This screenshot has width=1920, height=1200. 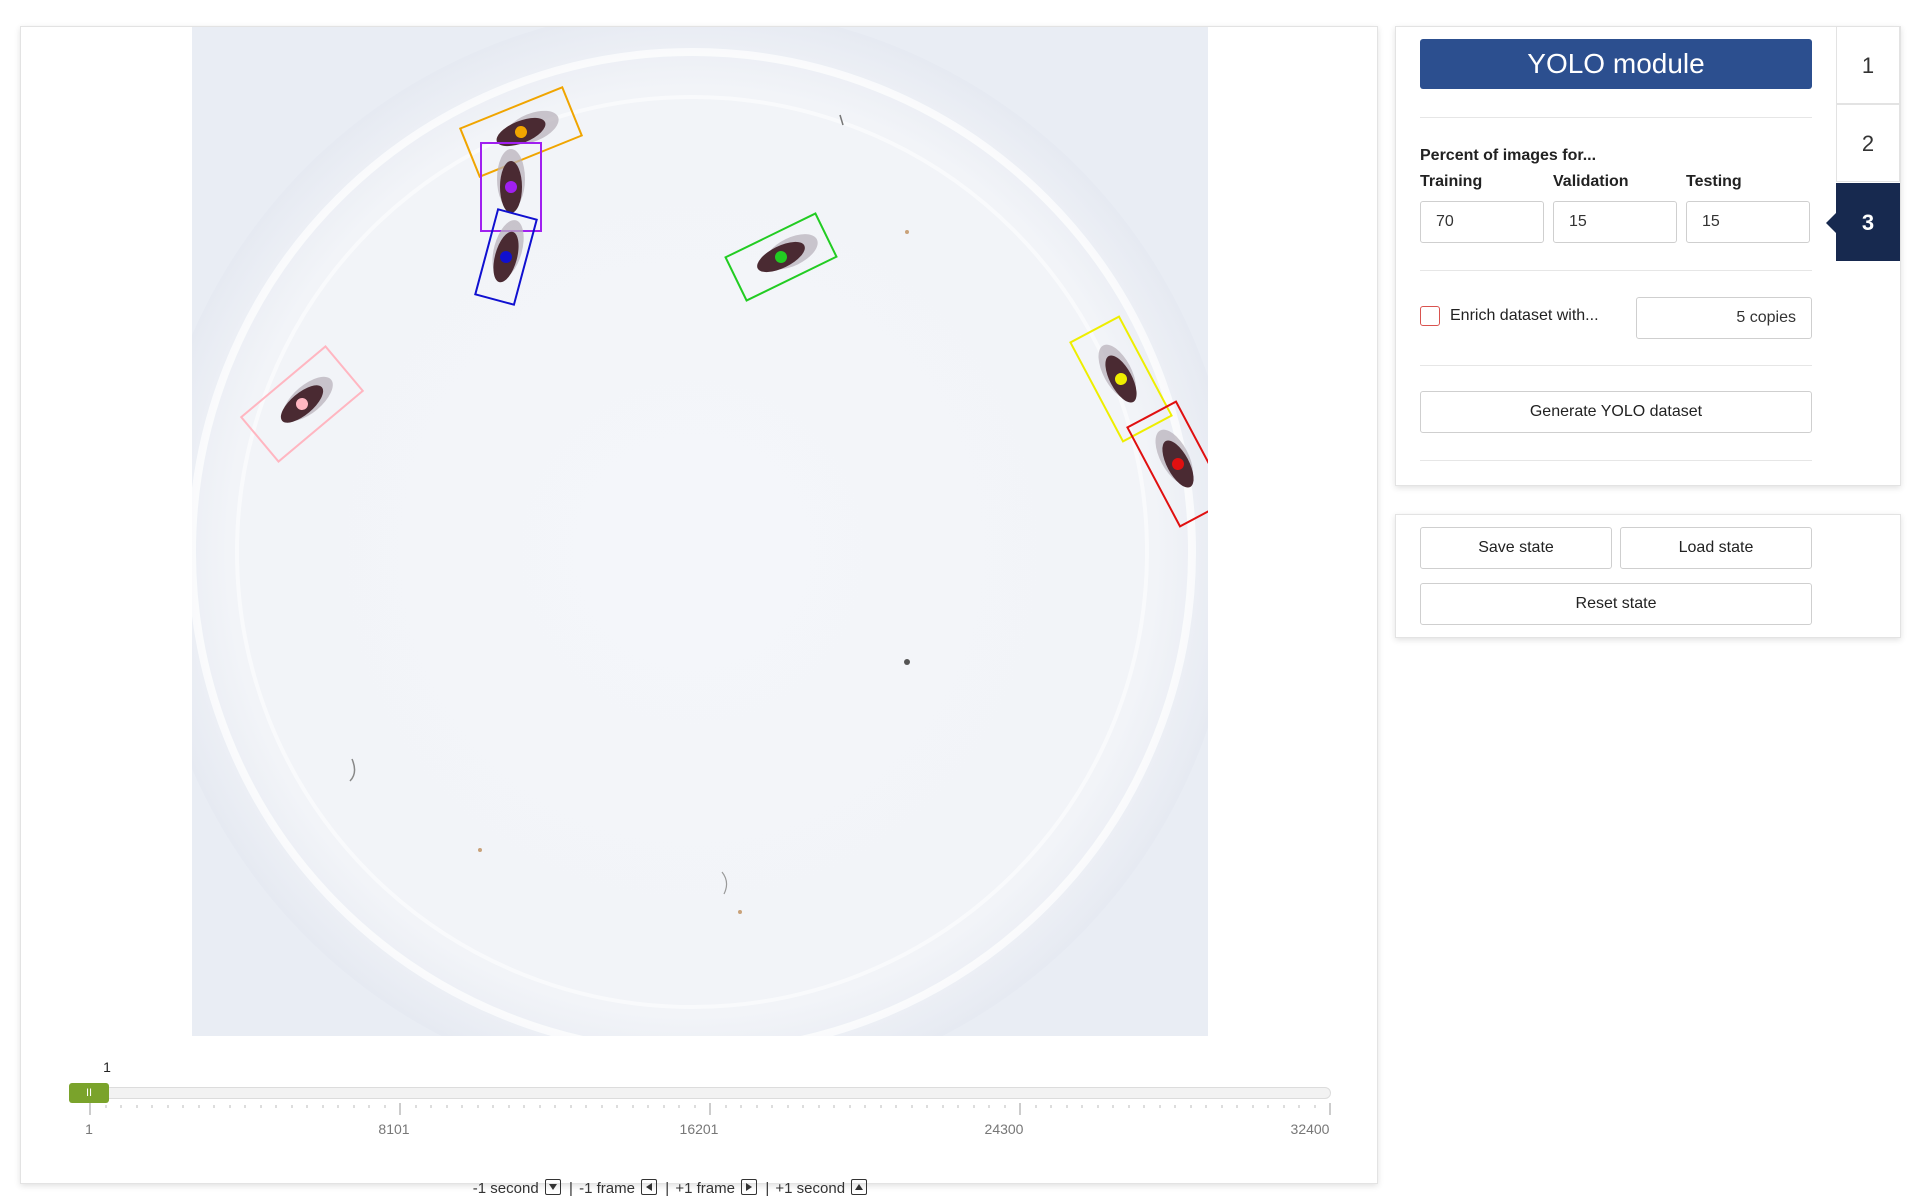 What do you see at coordinates (107, 1067) in the screenshot?
I see `current-frame-label: 1` at bounding box center [107, 1067].